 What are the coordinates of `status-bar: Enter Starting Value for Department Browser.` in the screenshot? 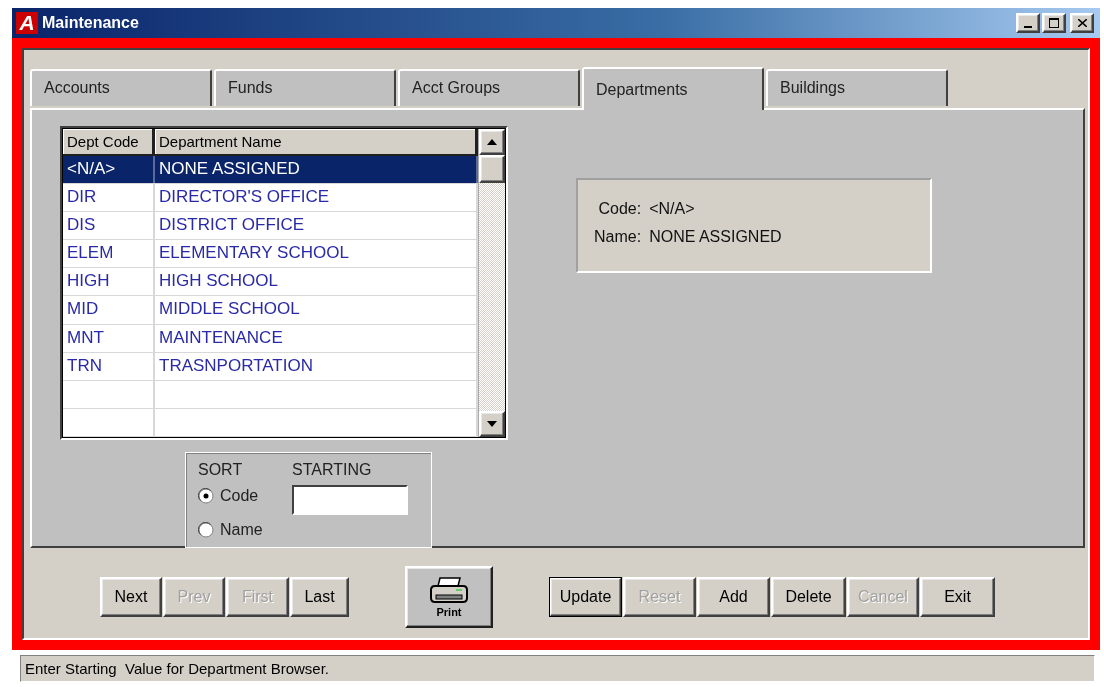 It's located at (557, 668).